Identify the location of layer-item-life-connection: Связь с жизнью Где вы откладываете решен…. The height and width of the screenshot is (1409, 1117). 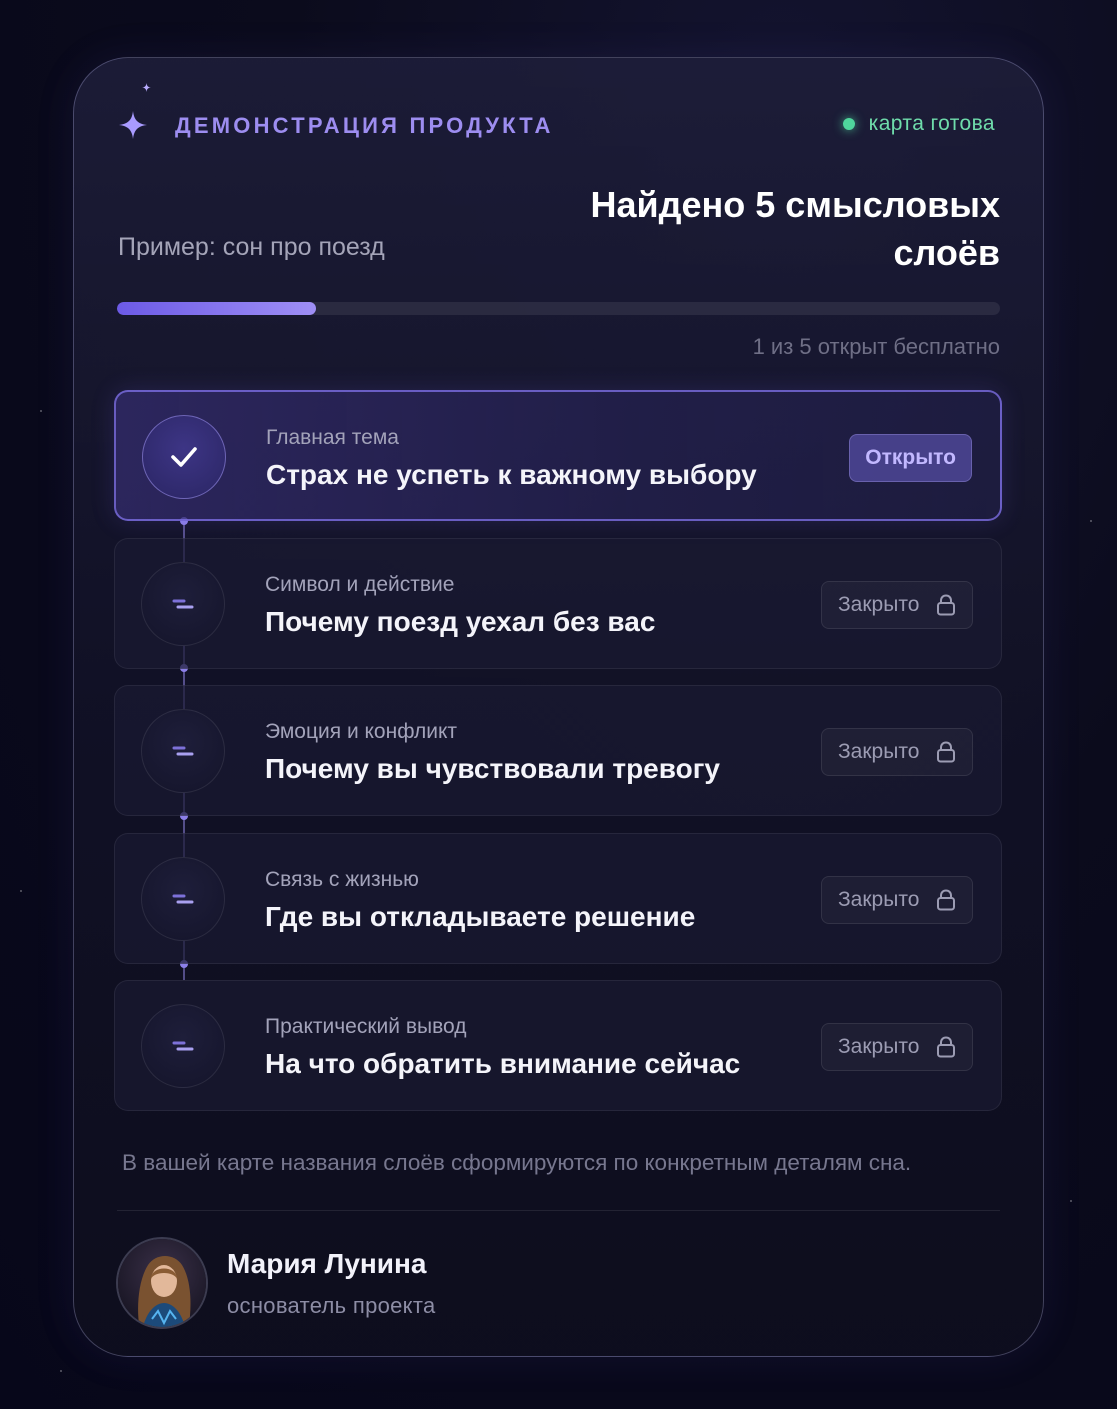
(558, 898).